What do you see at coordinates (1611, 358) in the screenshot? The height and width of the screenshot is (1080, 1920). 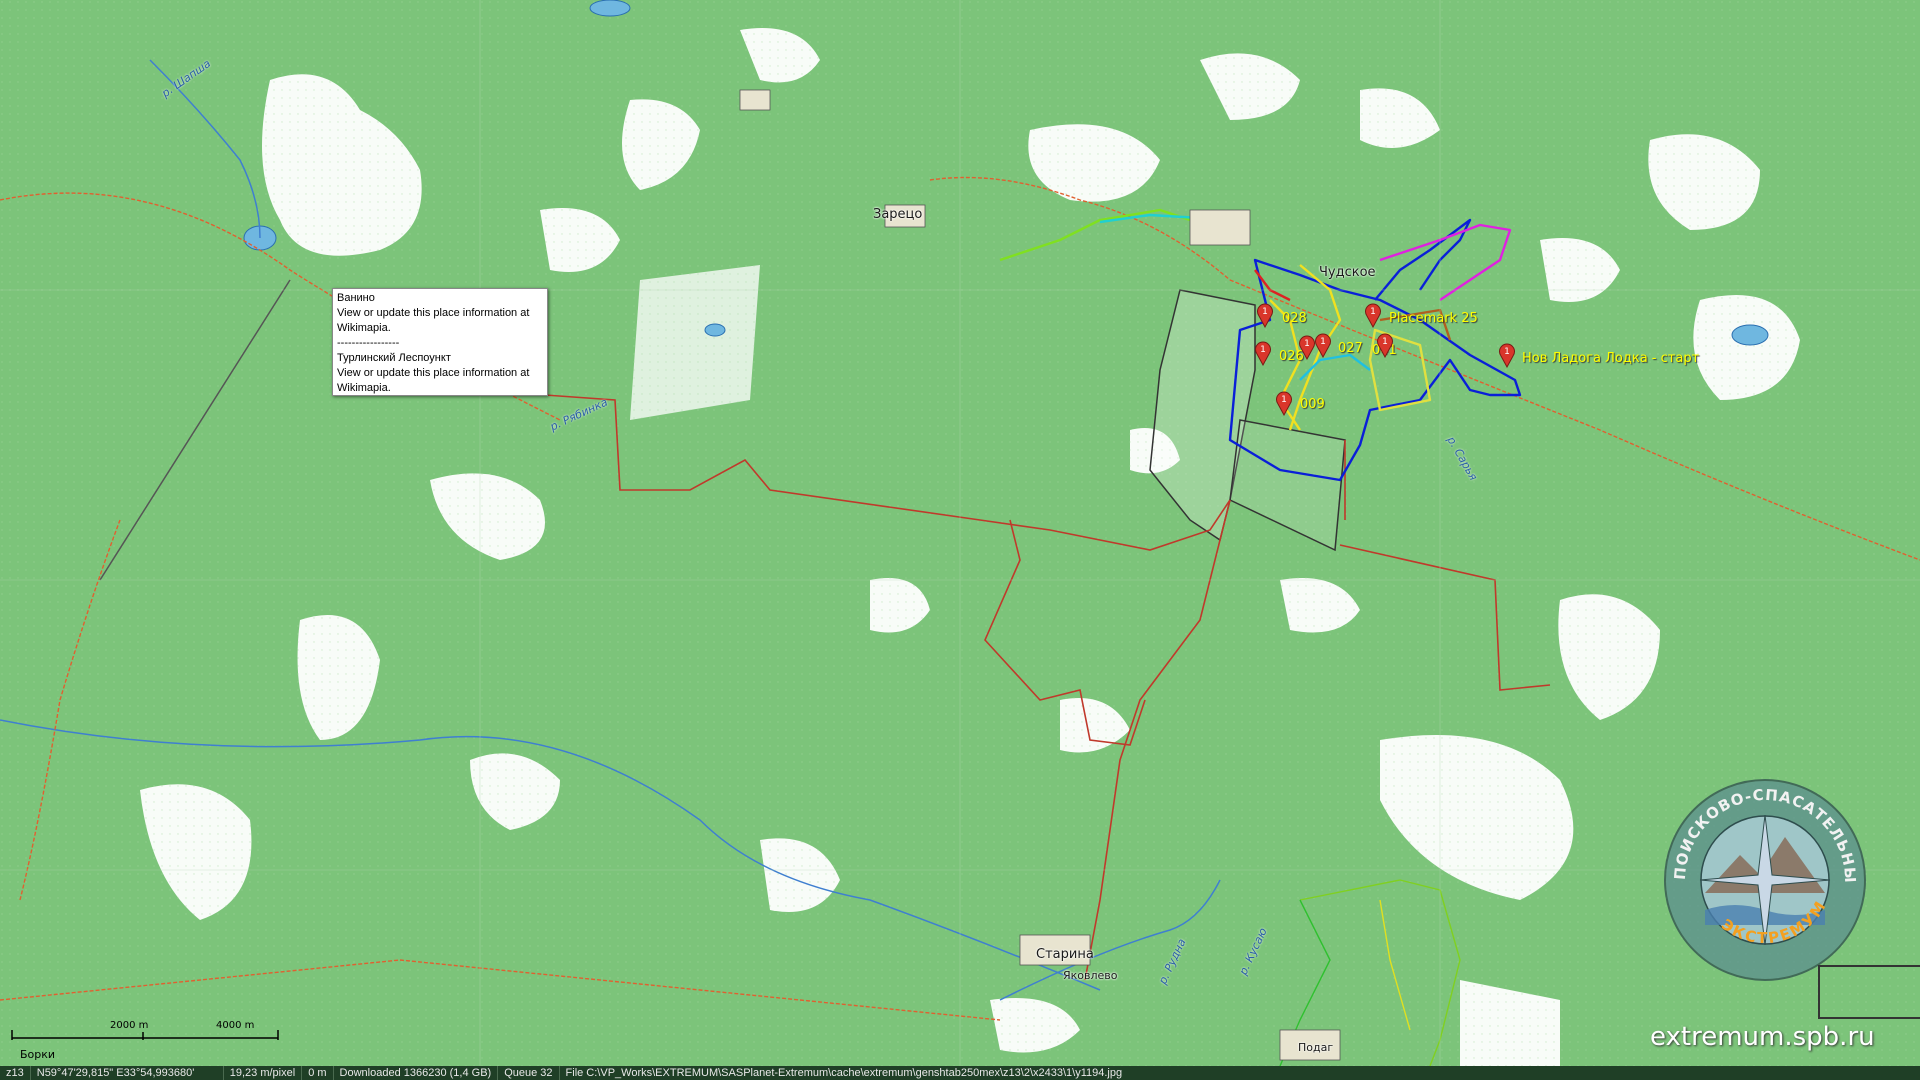 I see `placemark-label-start: Нов Ладога Лодка - старт` at bounding box center [1611, 358].